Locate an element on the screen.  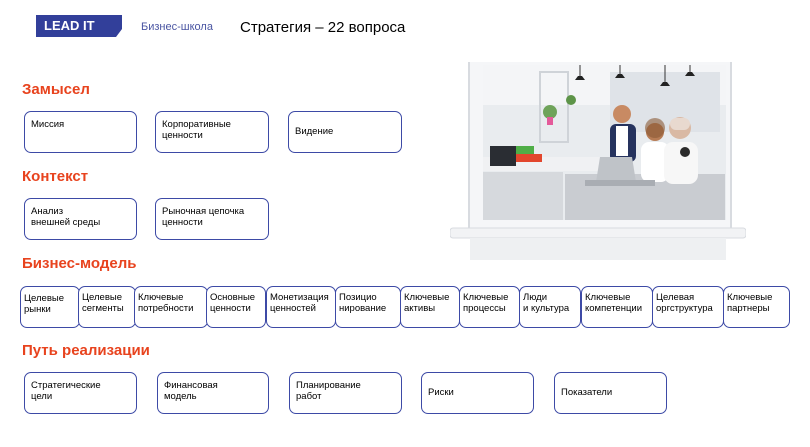
lead-it-logo: LEAD IT is located at coordinates (79, 26).